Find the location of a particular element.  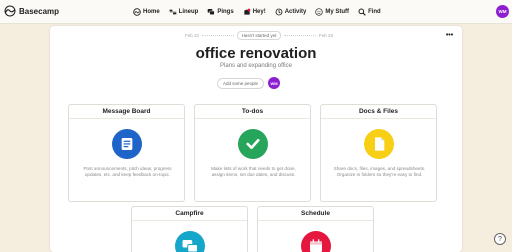

calendar-icon is located at coordinates (316, 241).